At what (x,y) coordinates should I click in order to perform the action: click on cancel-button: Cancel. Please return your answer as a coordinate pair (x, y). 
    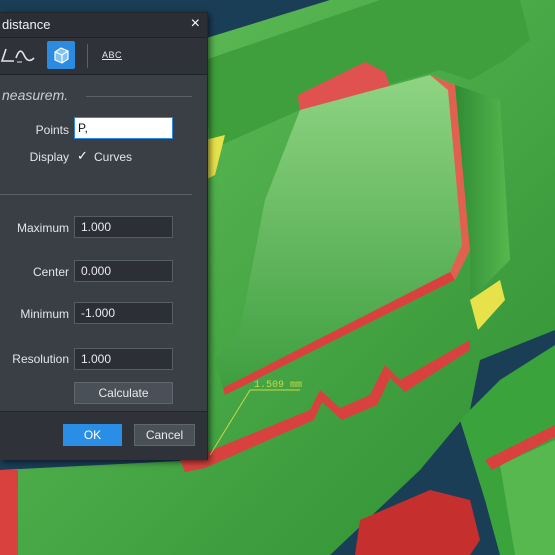
    Looking at the image, I should click on (164, 435).